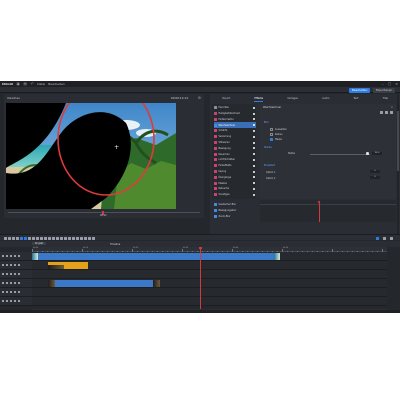 The image size is (400, 400). Describe the element at coordinates (259, 99) in the screenshot. I see `tab-effects: Effekte` at that location.